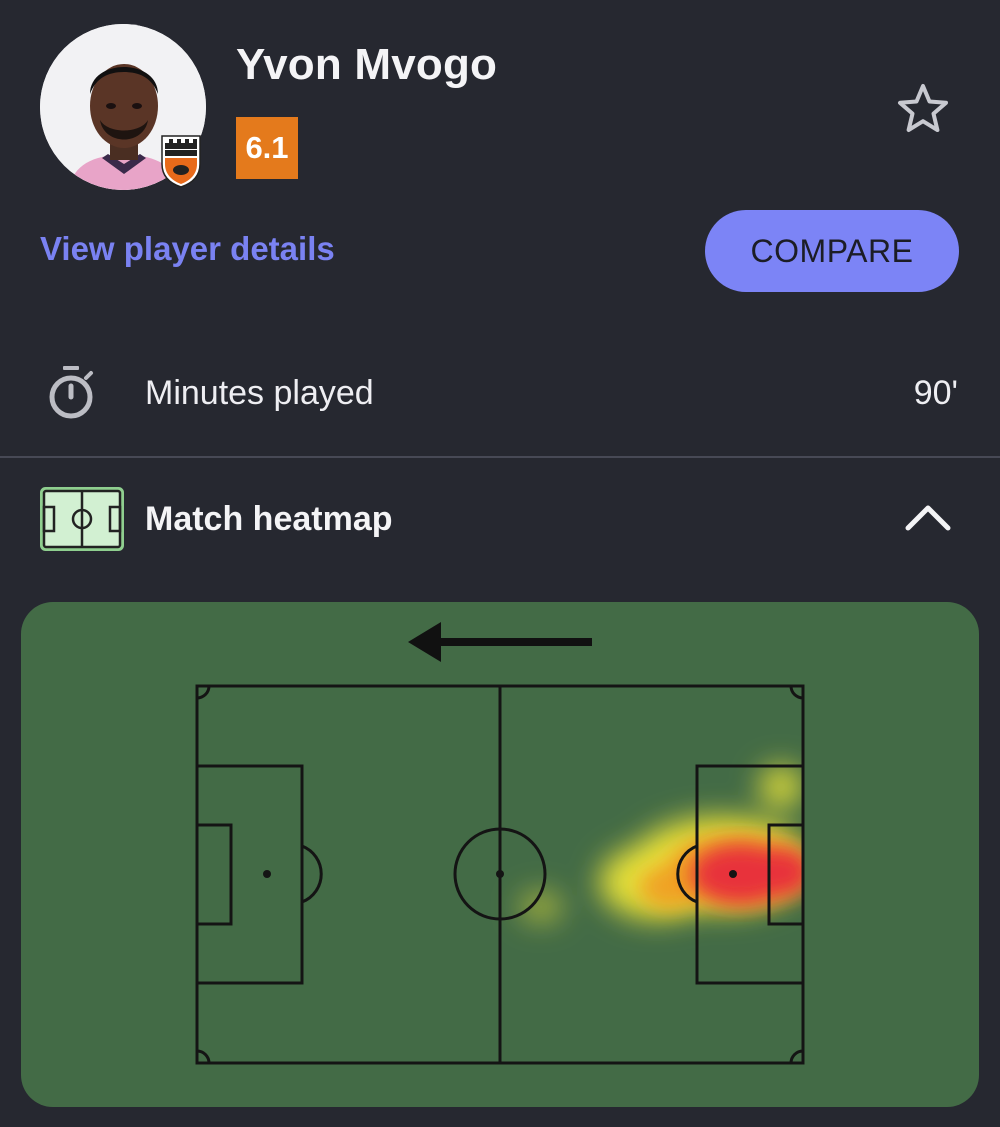 This screenshot has width=1000, height=1127. I want to click on club-badge-icon, so click(181, 161).